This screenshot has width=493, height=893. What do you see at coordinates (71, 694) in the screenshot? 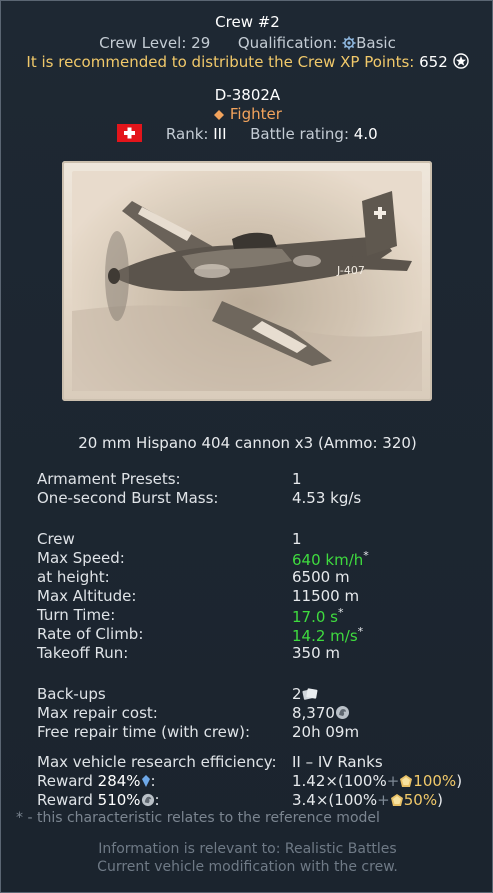
I see `backups-label: Back-ups` at bounding box center [71, 694].